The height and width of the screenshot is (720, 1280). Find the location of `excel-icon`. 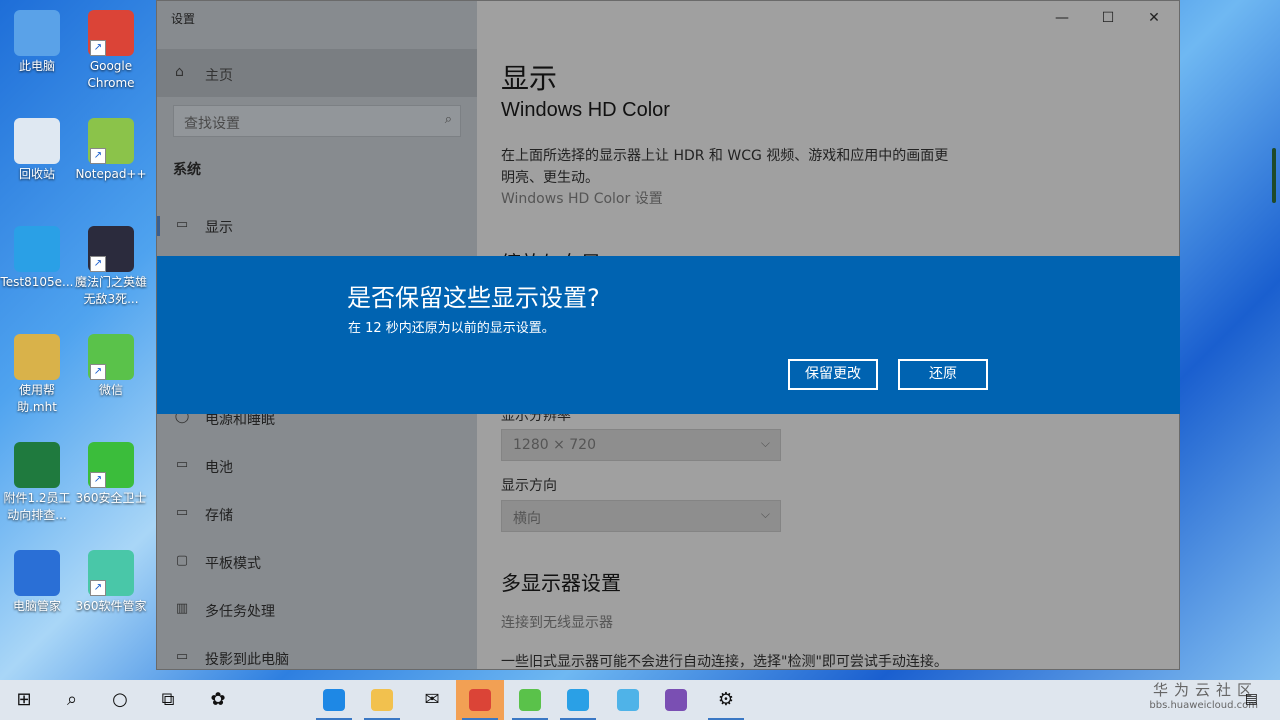

excel-icon is located at coordinates (37, 465).